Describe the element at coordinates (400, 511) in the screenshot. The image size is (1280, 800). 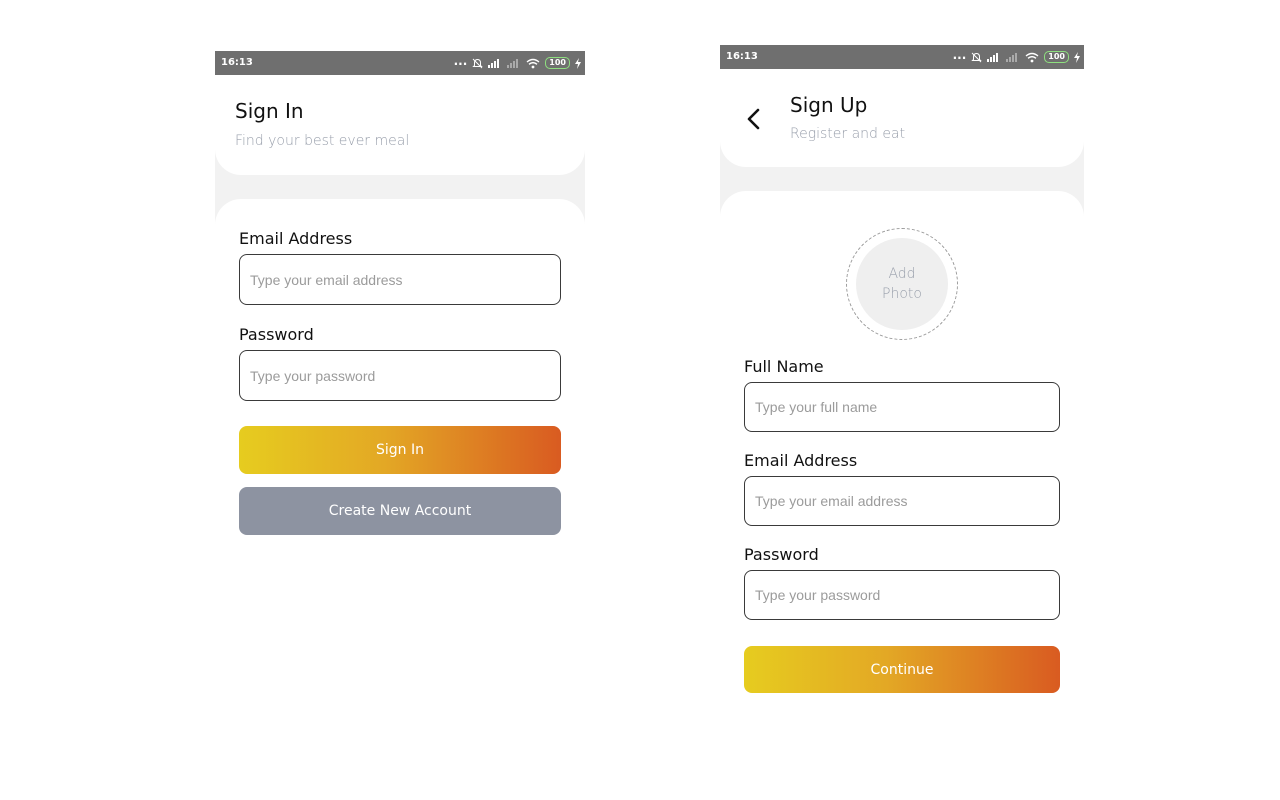
I see `create-account-button: Create New Account` at that location.